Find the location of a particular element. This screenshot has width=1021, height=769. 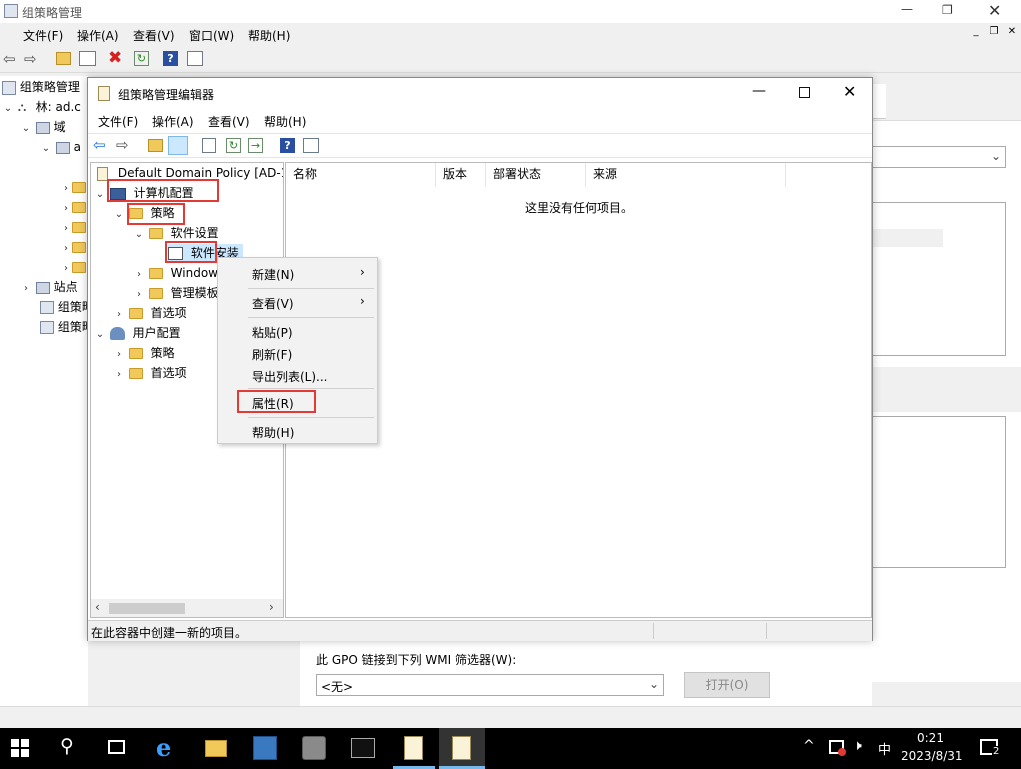

minimize-button: — is located at coordinates (907, 9).